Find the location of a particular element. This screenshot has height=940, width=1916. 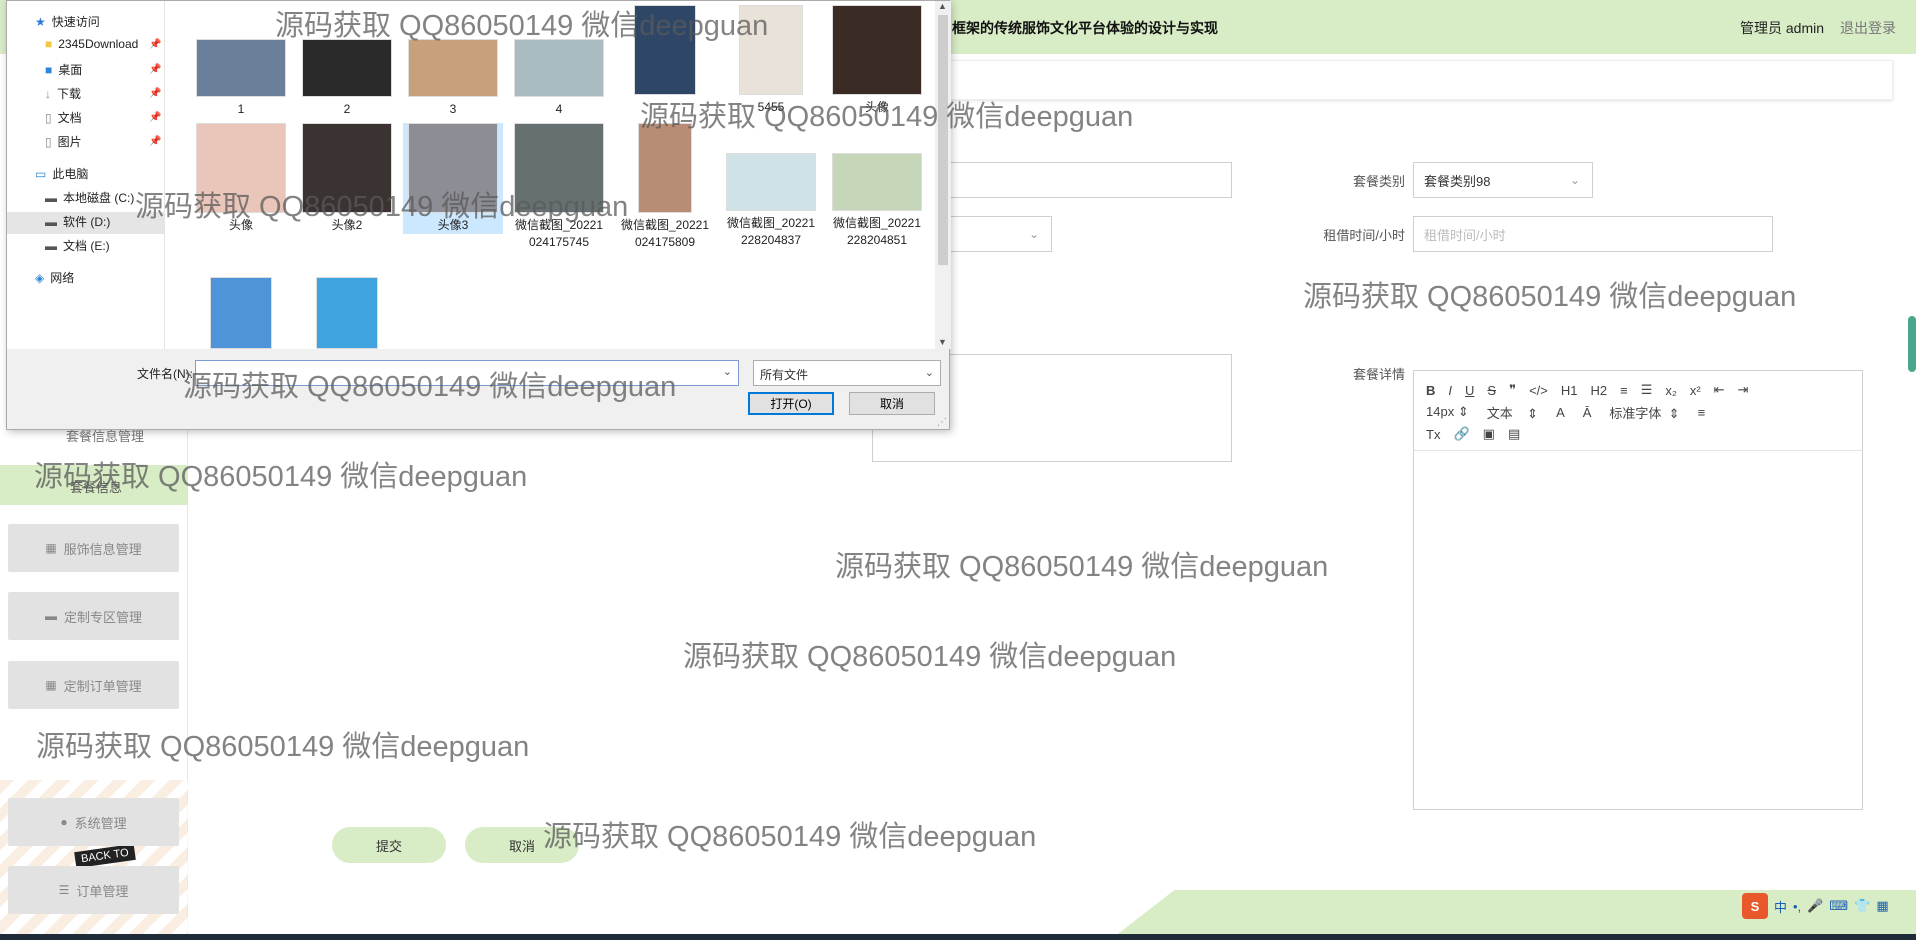

file-item: 2 is located at coordinates (347, 61).